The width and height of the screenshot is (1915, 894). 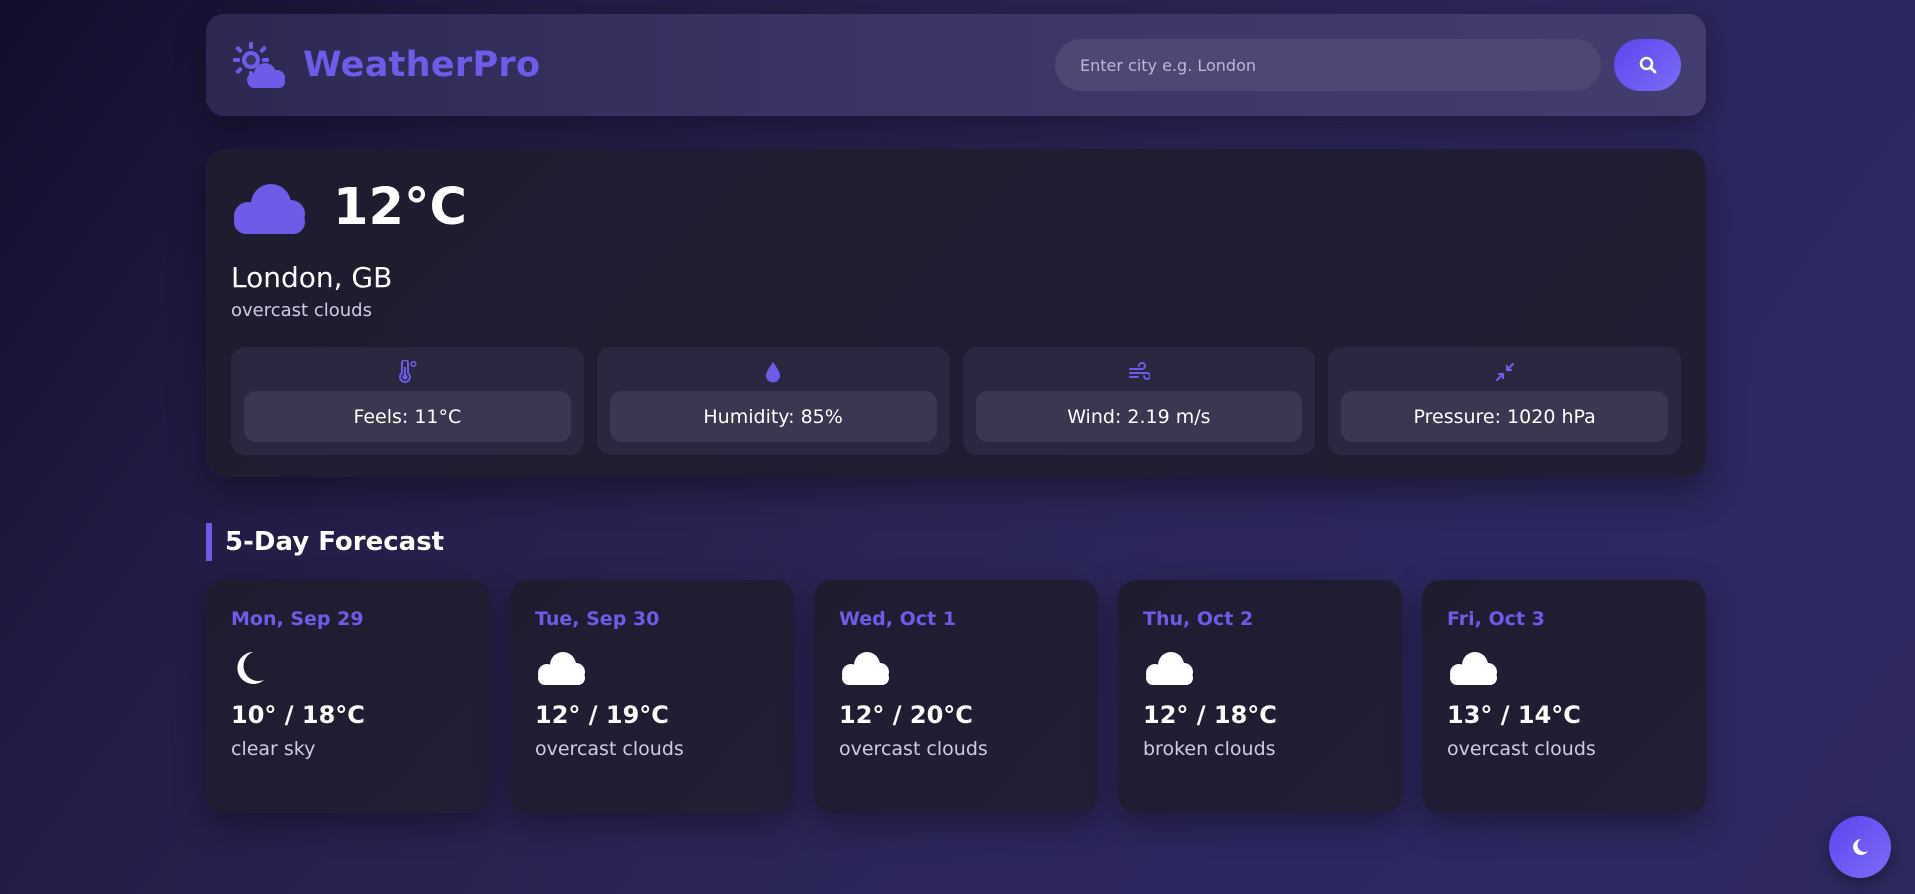 I want to click on stat-wind: Wind: 2.19 m/s, so click(x=1139, y=401).